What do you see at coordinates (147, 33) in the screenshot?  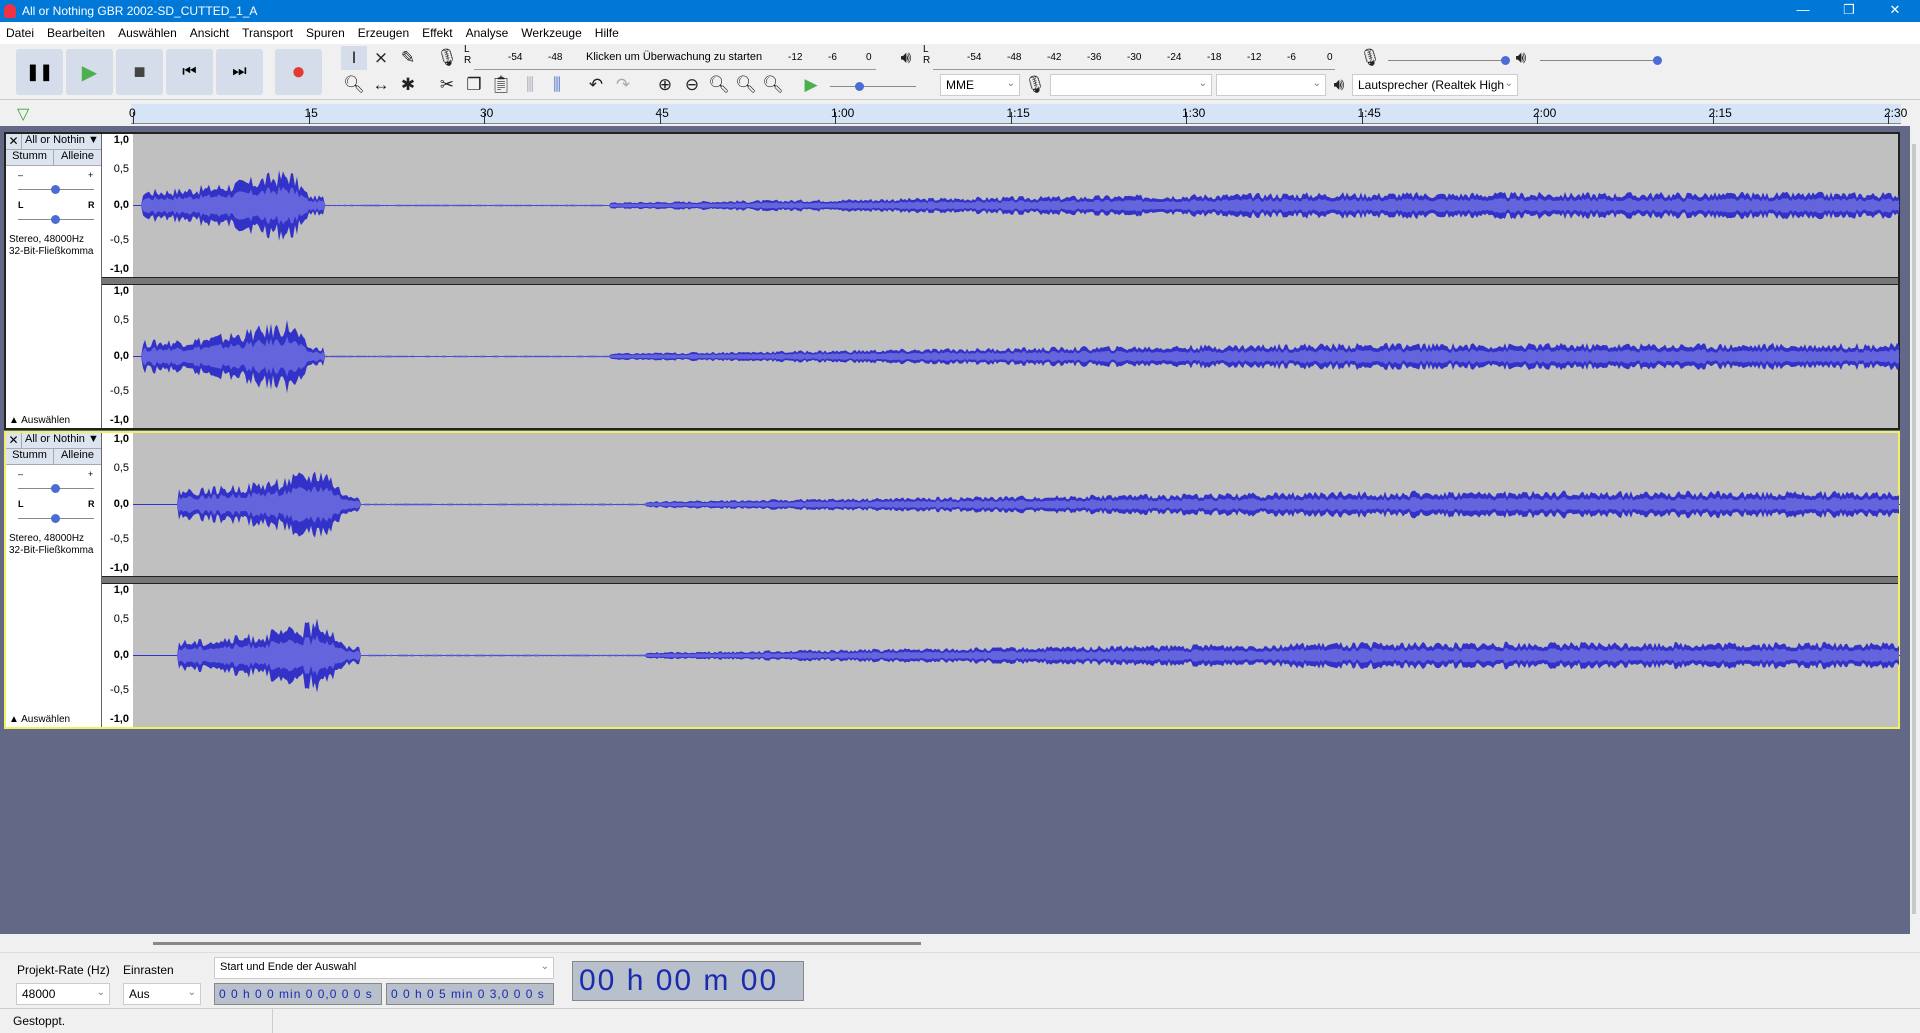 I see `menu-auswaehlen: Auswählen` at bounding box center [147, 33].